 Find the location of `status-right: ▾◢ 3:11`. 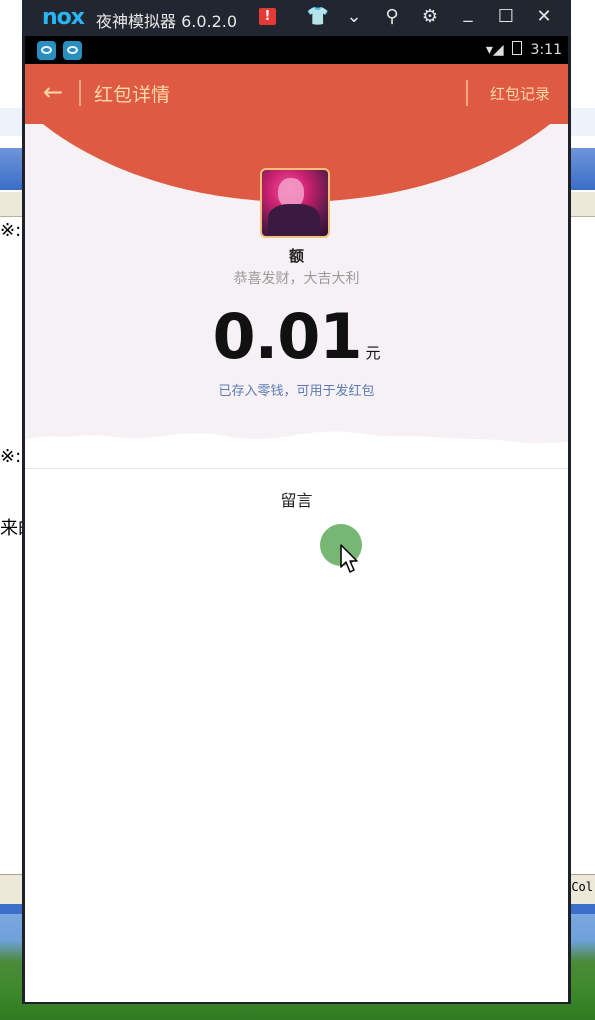

status-right: ▾◢ 3:11 is located at coordinates (524, 49).